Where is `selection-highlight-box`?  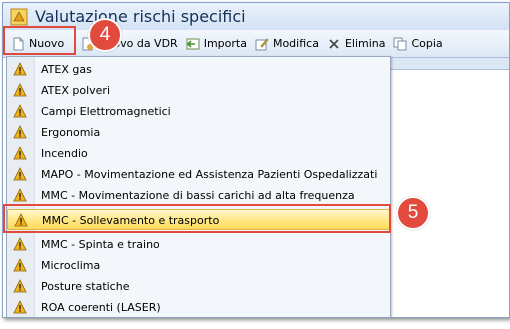 selection-highlight-box is located at coordinates (197, 218).